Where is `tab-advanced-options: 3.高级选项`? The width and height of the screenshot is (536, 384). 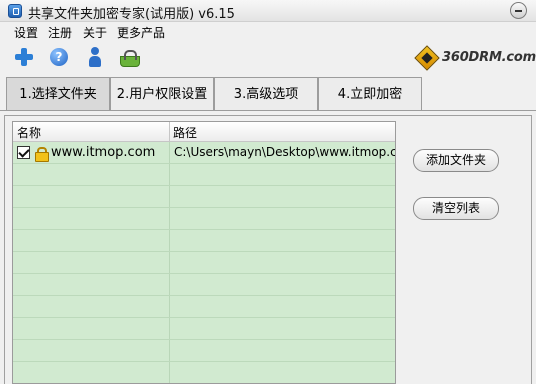
tab-advanced-options: 3.高级选项 is located at coordinates (266, 94).